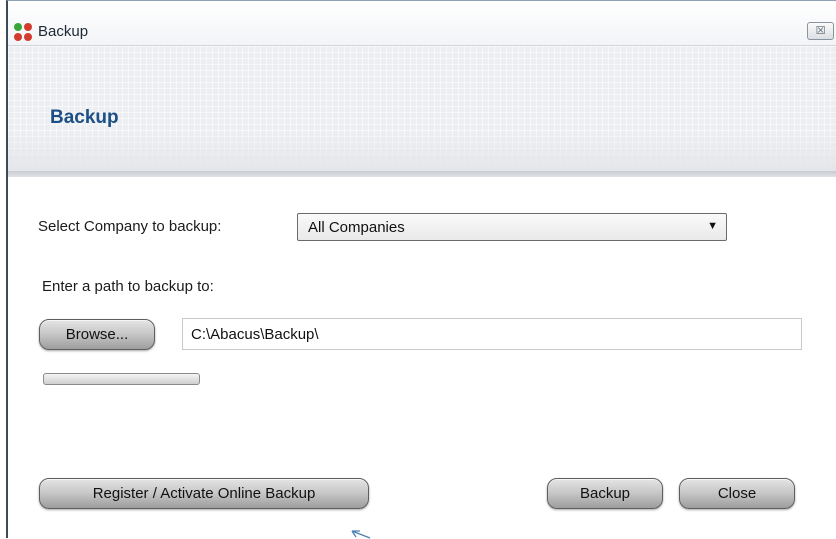  What do you see at coordinates (492, 334) in the screenshot?
I see `backup-path-input` at bounding box center [492, 334].